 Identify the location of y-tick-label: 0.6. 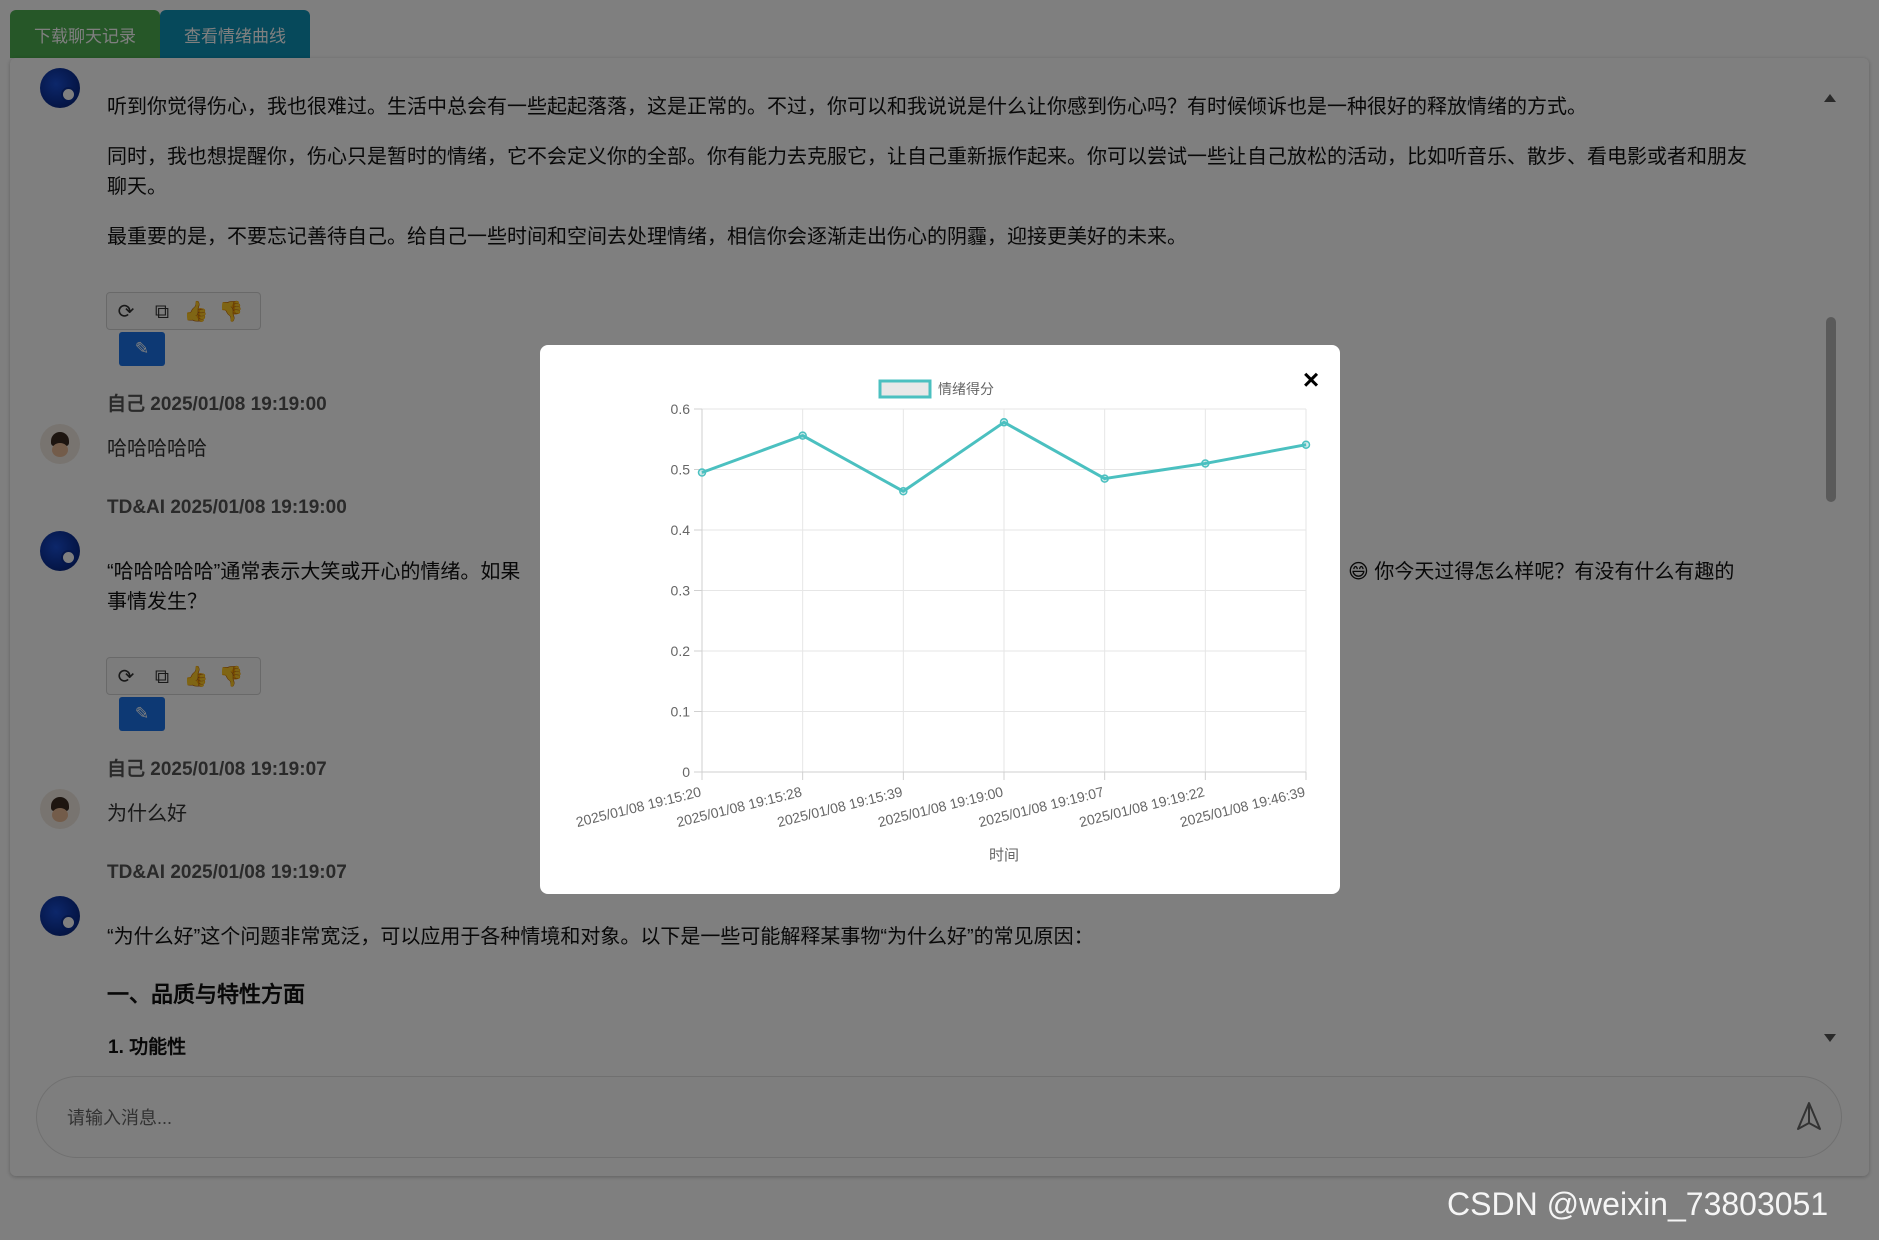
(681, 409).